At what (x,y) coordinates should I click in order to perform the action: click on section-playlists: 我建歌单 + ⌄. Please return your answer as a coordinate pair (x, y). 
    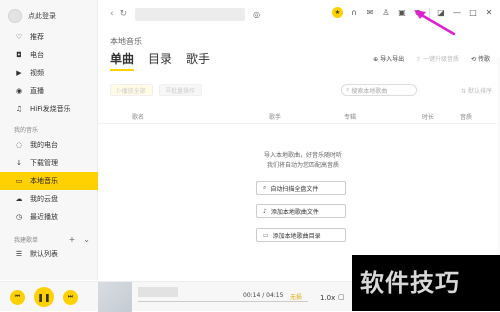
    Looking at the image, I should click on (49, 239).